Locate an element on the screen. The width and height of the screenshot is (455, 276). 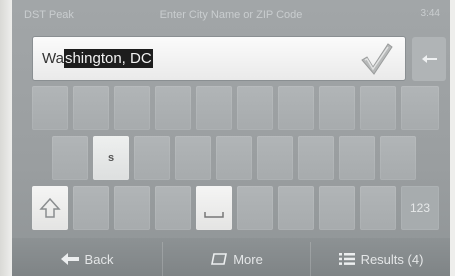
city-search-value: Washington, DC is located at coordinates (97, 58).